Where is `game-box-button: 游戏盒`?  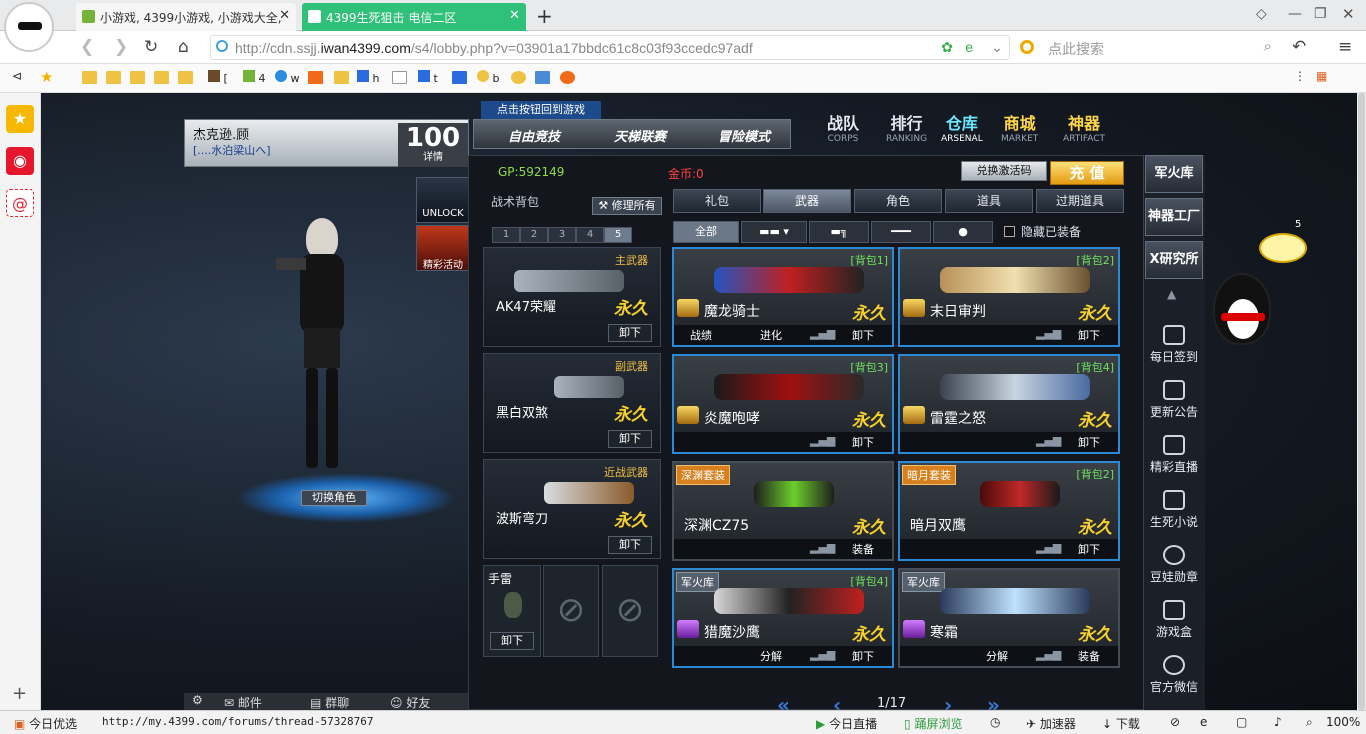
game-box-button: 游戏盒 is located at coordinates (1174, 624).